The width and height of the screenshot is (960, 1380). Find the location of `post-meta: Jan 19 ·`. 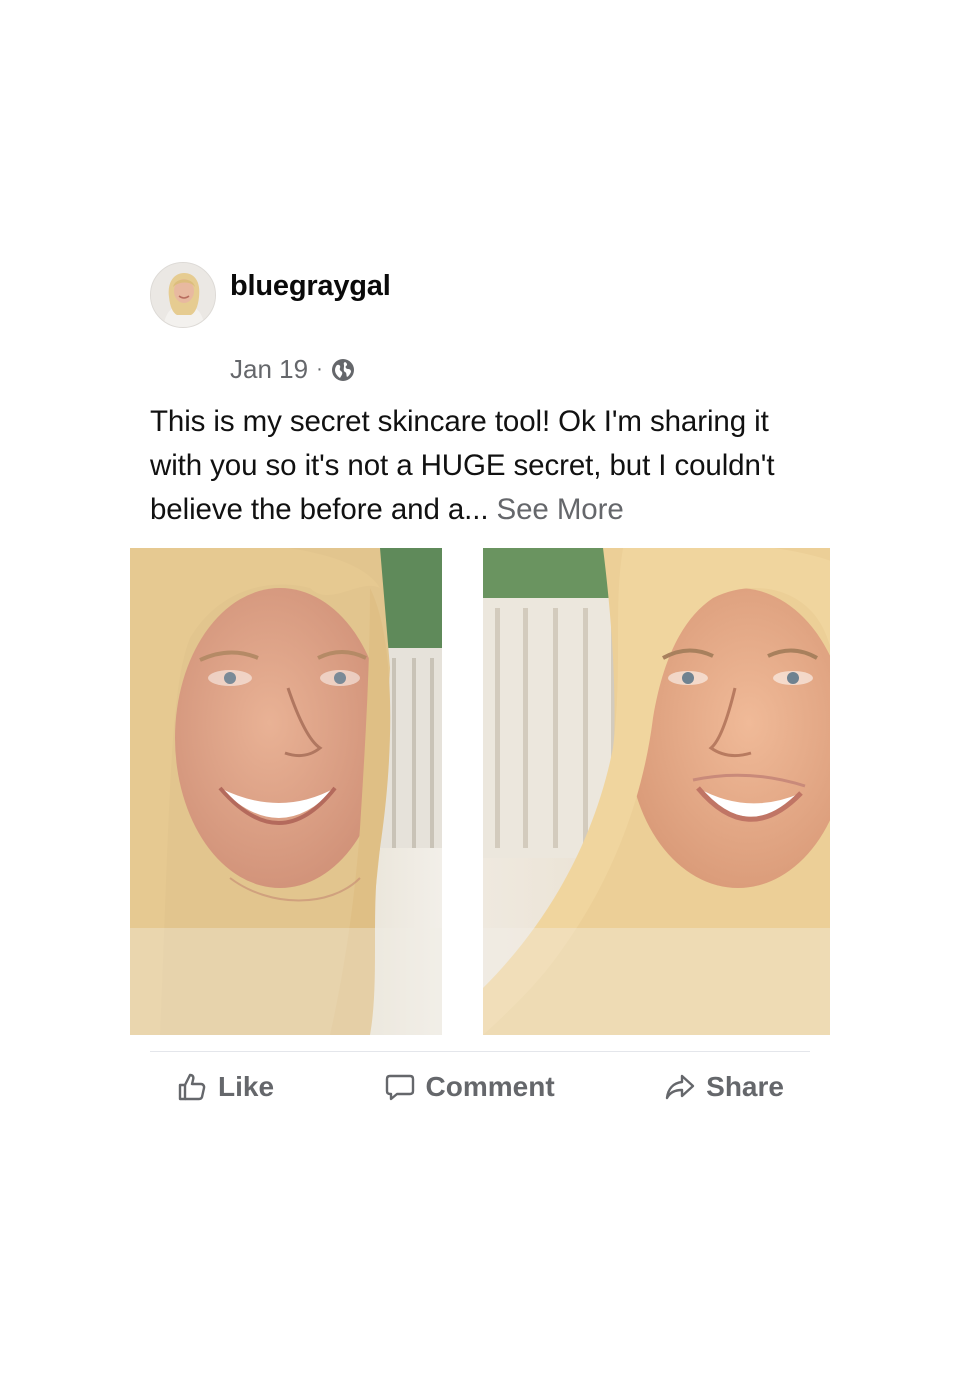

post-meta: Jan 19 · is located at coordinates (292, 369).